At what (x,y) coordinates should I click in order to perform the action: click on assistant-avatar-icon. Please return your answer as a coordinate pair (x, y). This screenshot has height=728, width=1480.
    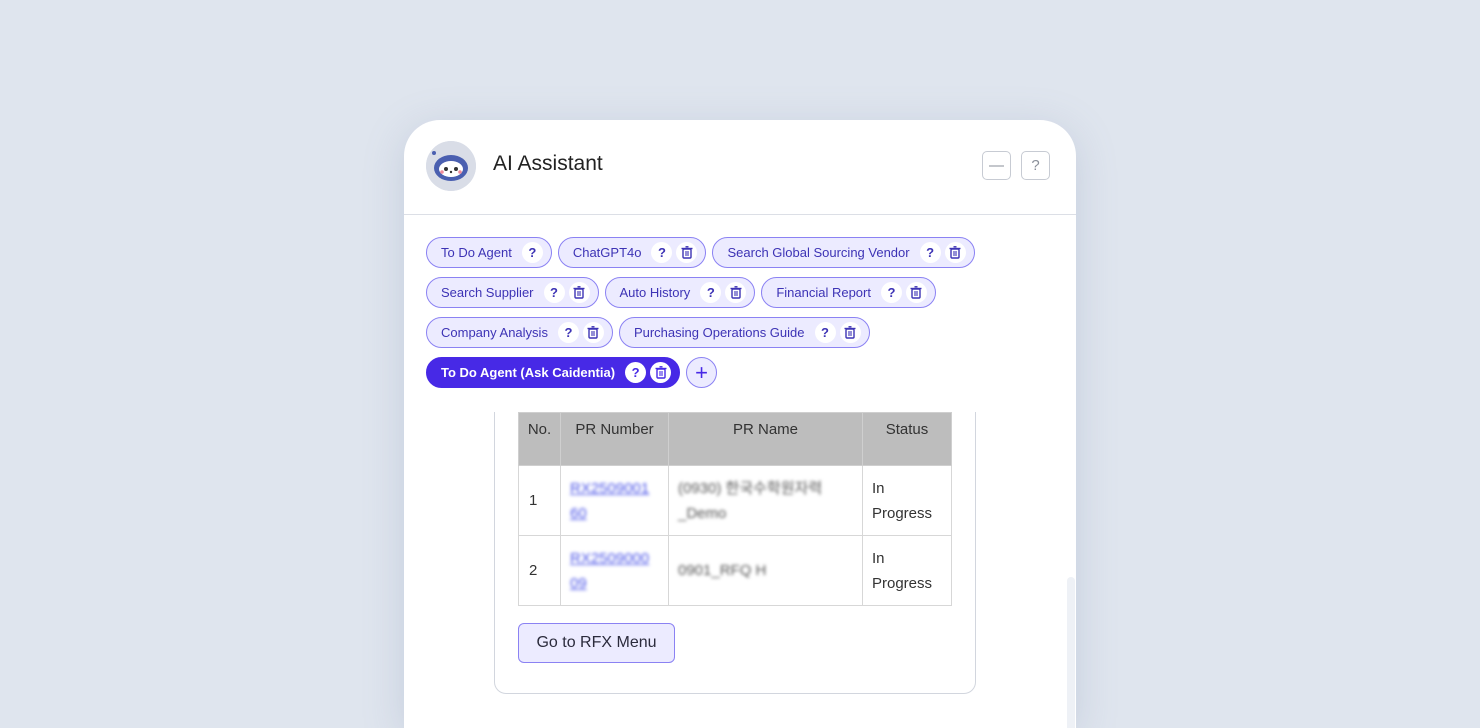
    Looking at the image, I should click on (451, 166).